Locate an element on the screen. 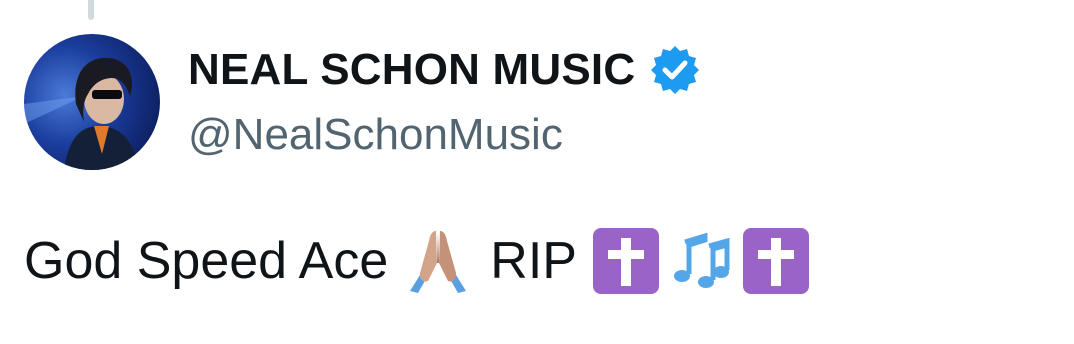  musical-notes-emoji is located at coordinates (701, 260).